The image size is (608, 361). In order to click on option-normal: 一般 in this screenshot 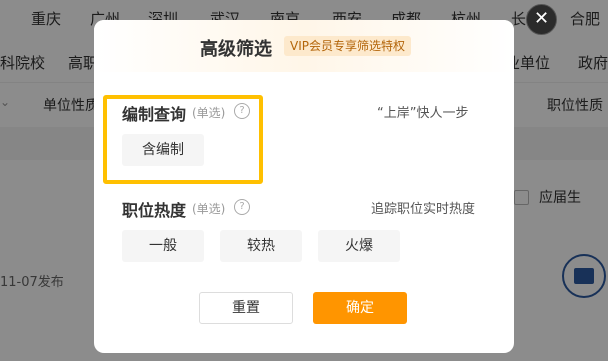, I will do `click(163, 246)`.